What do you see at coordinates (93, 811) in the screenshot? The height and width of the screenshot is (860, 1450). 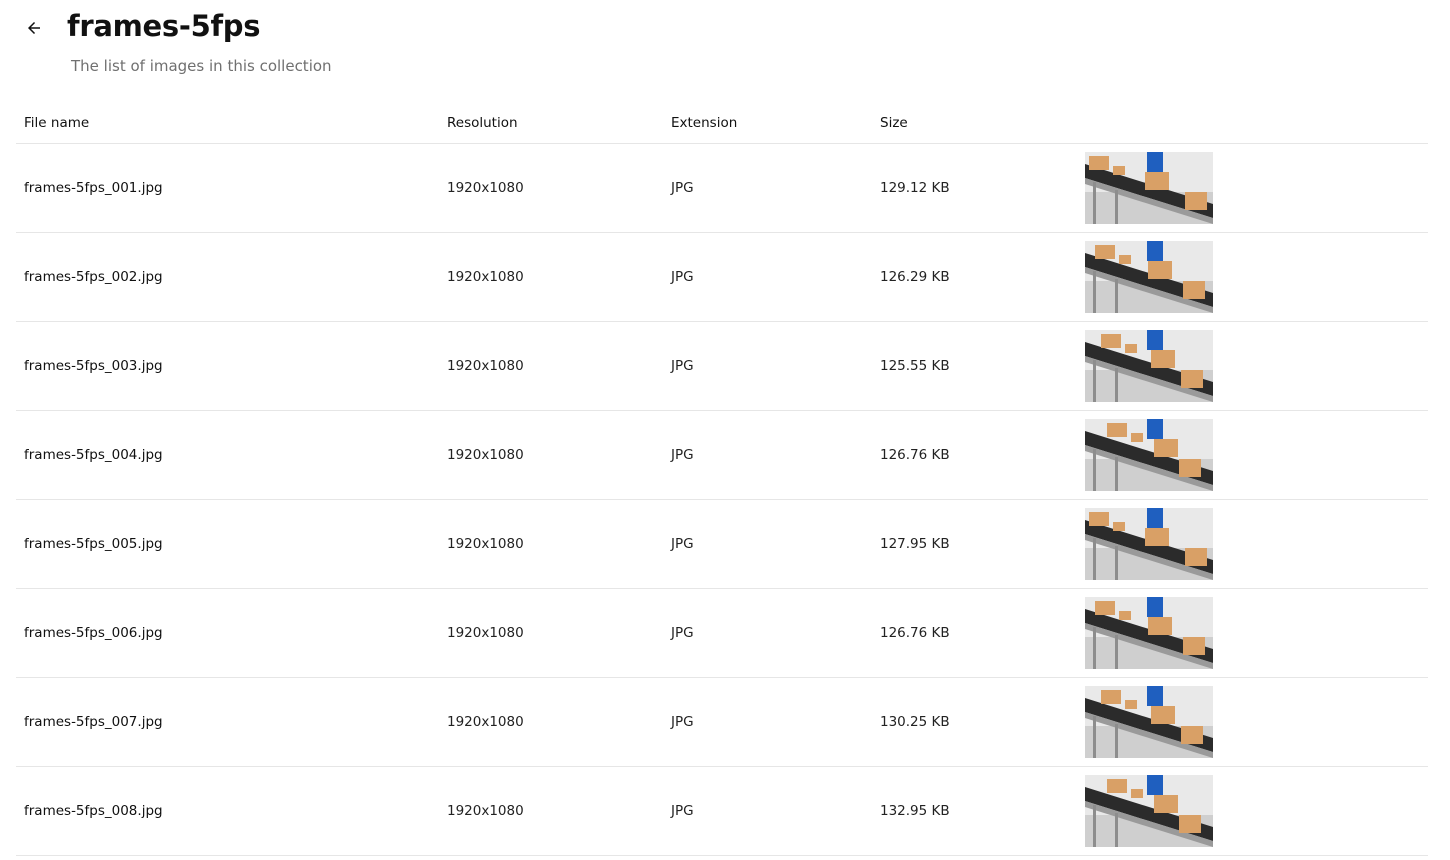 I see `file-name: frames-5fps_008.jpg` at bounding box center [93, 811].